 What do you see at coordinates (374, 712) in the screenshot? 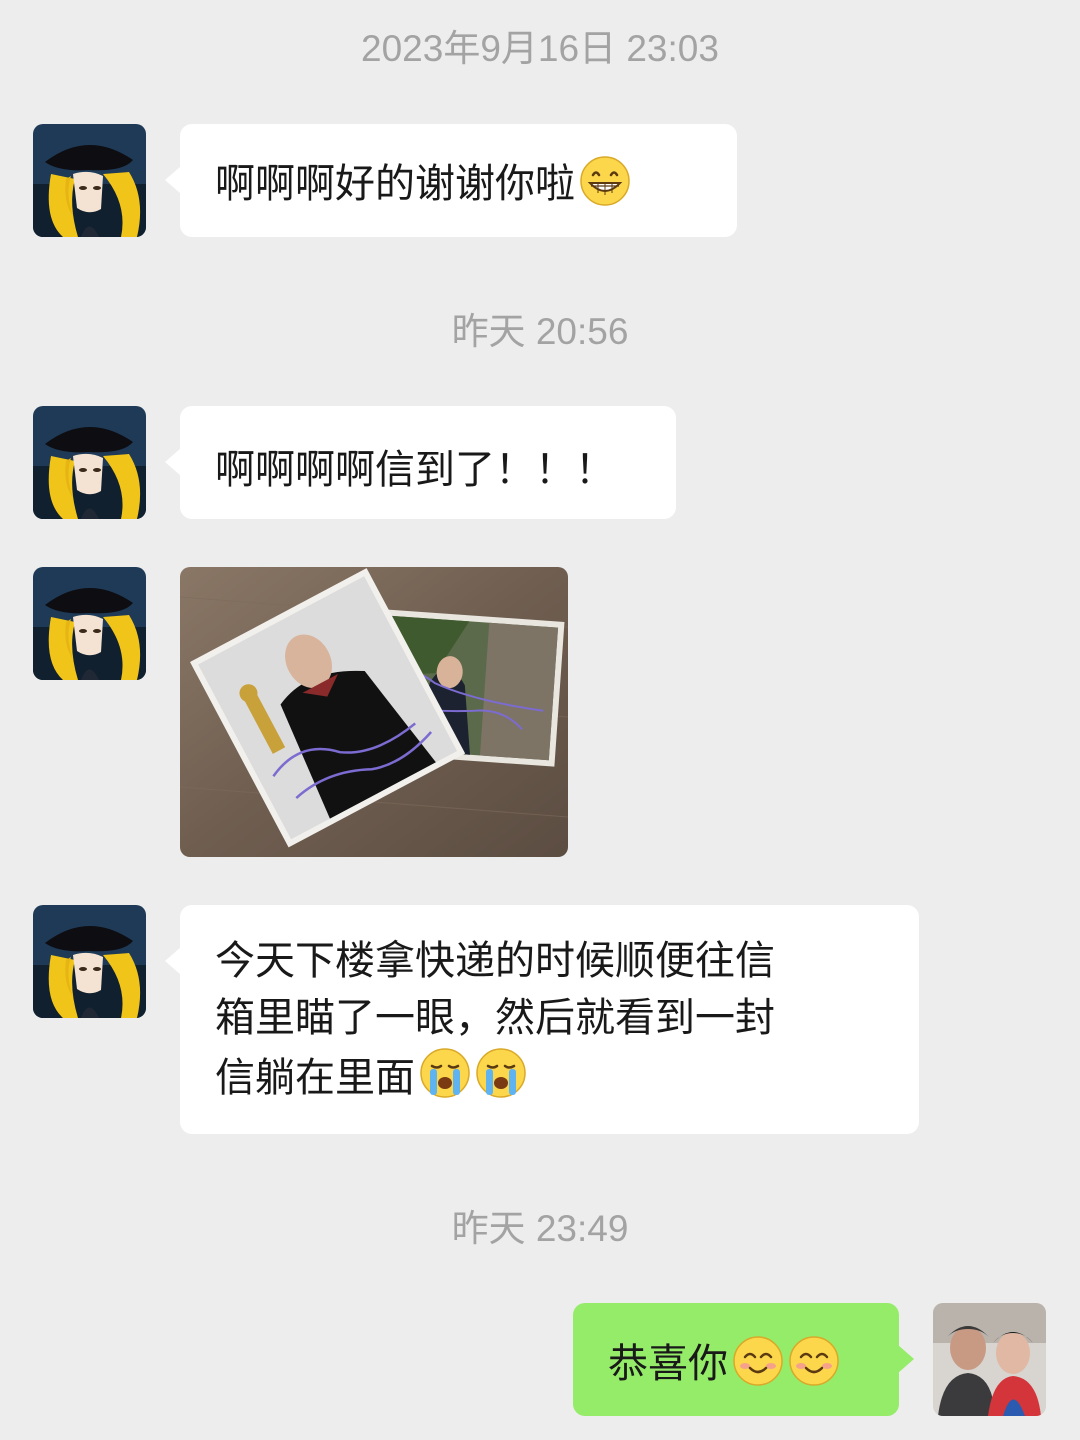
I see `message-image-autographed-photos` at bounding box center [374, 712].